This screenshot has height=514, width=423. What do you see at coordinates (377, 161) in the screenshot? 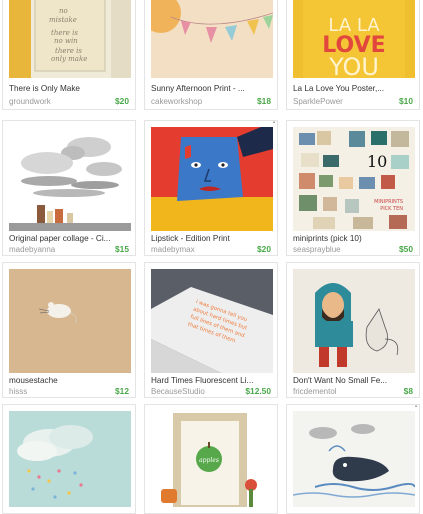
I see `art-text: 10` at bounding box center [377, 161].